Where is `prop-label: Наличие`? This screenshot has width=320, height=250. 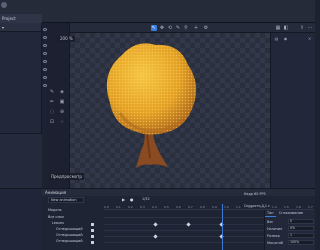
prop-label: Наличие is located at coordinates (275, 229).